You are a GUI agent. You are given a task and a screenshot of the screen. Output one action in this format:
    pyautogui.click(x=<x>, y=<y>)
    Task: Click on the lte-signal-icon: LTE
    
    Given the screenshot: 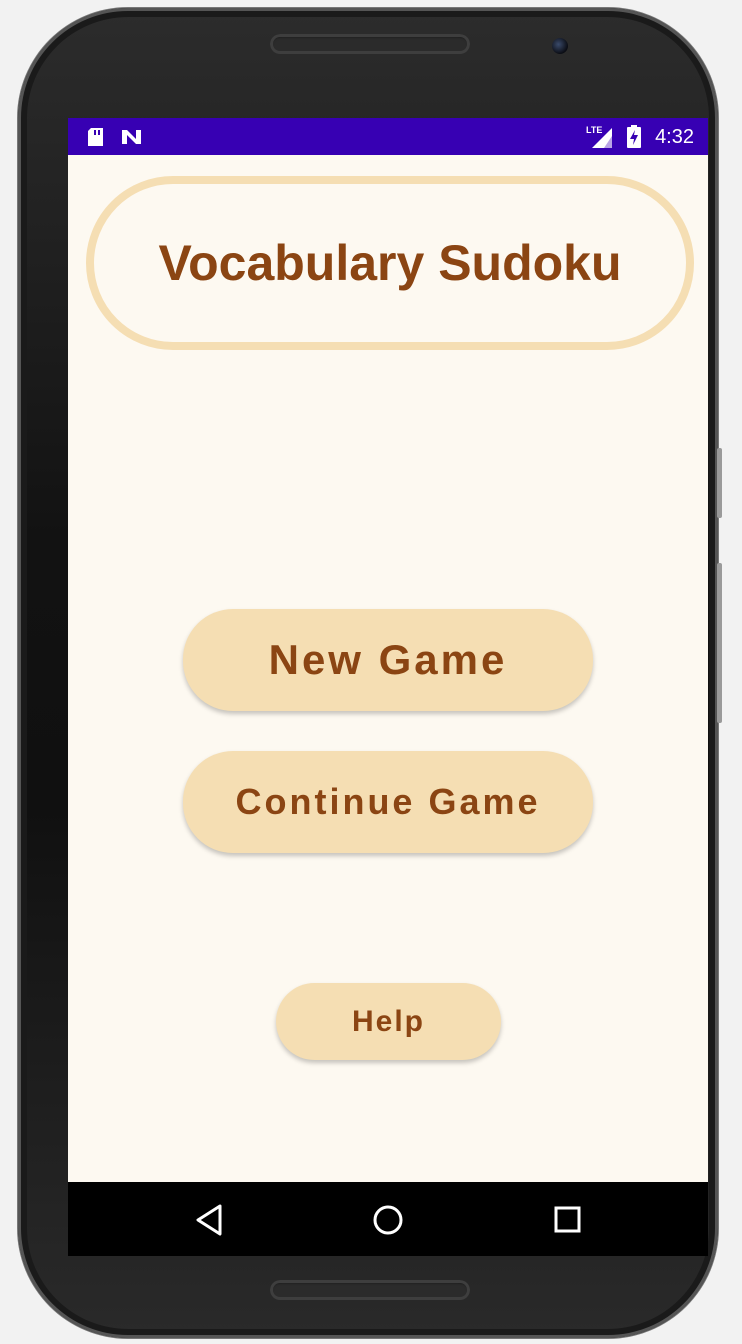 What is the action you would take?
    pyautogui.click(x=599, y=136)
    